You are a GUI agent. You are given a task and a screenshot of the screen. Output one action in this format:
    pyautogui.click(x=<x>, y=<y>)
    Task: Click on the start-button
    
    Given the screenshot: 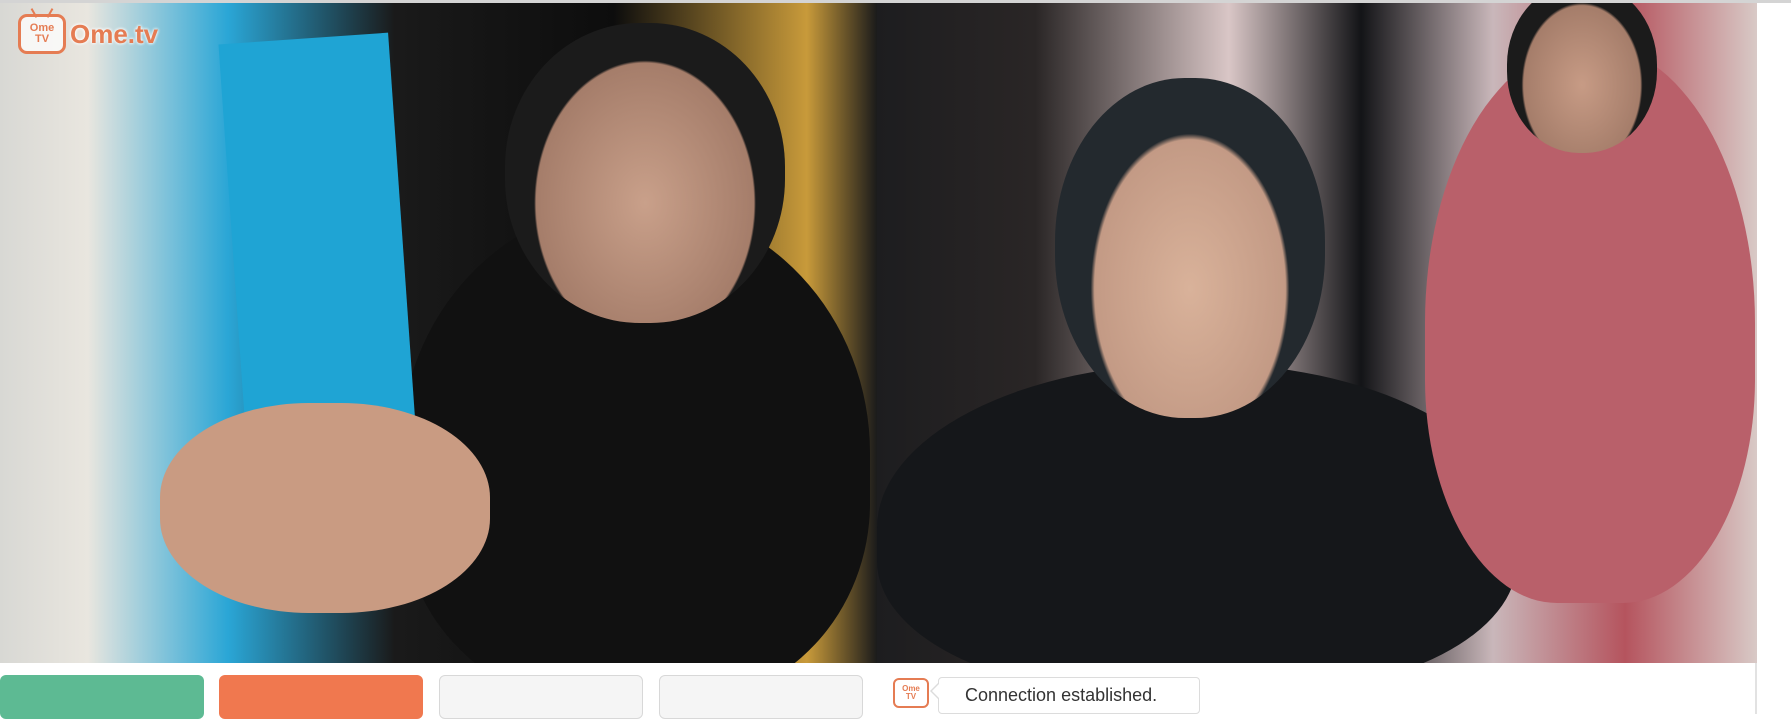 What is the action you would take?
    pyautogui.click(x=102, y=697)
    